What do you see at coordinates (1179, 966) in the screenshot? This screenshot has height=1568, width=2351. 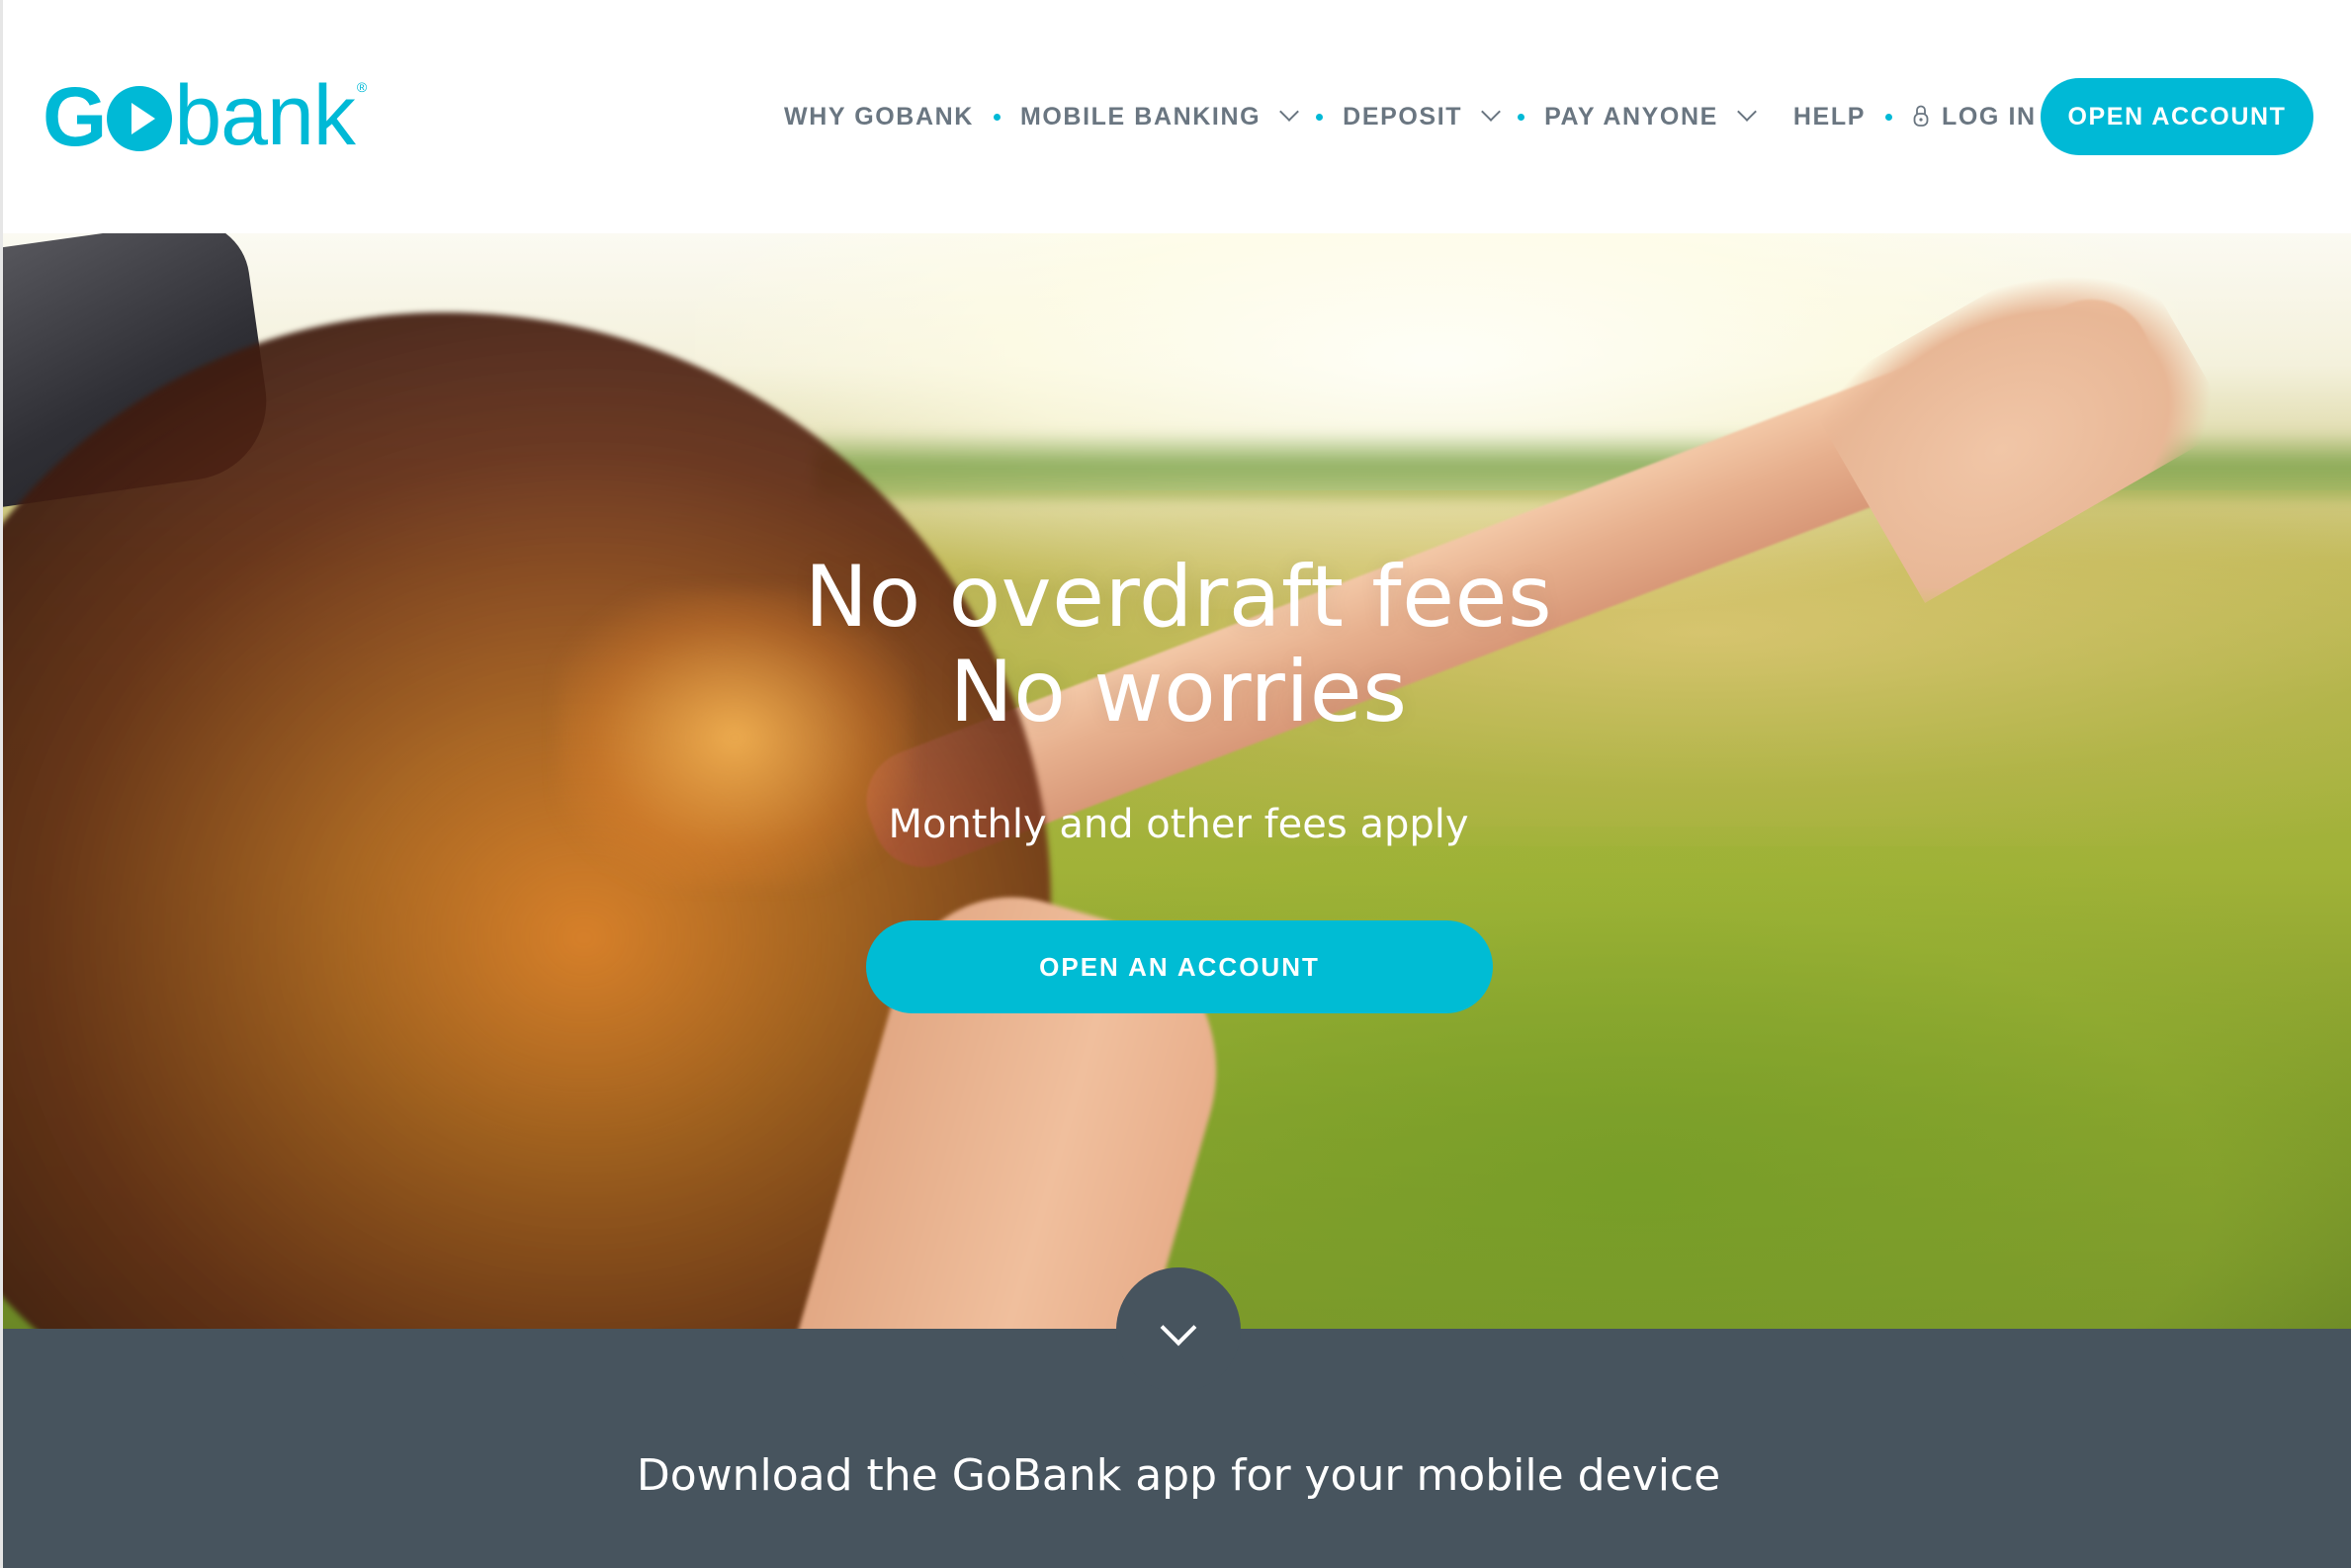 I see `open-an-account-button: OPEN AN ACCOUNT` at bounding box center [1179, 966].